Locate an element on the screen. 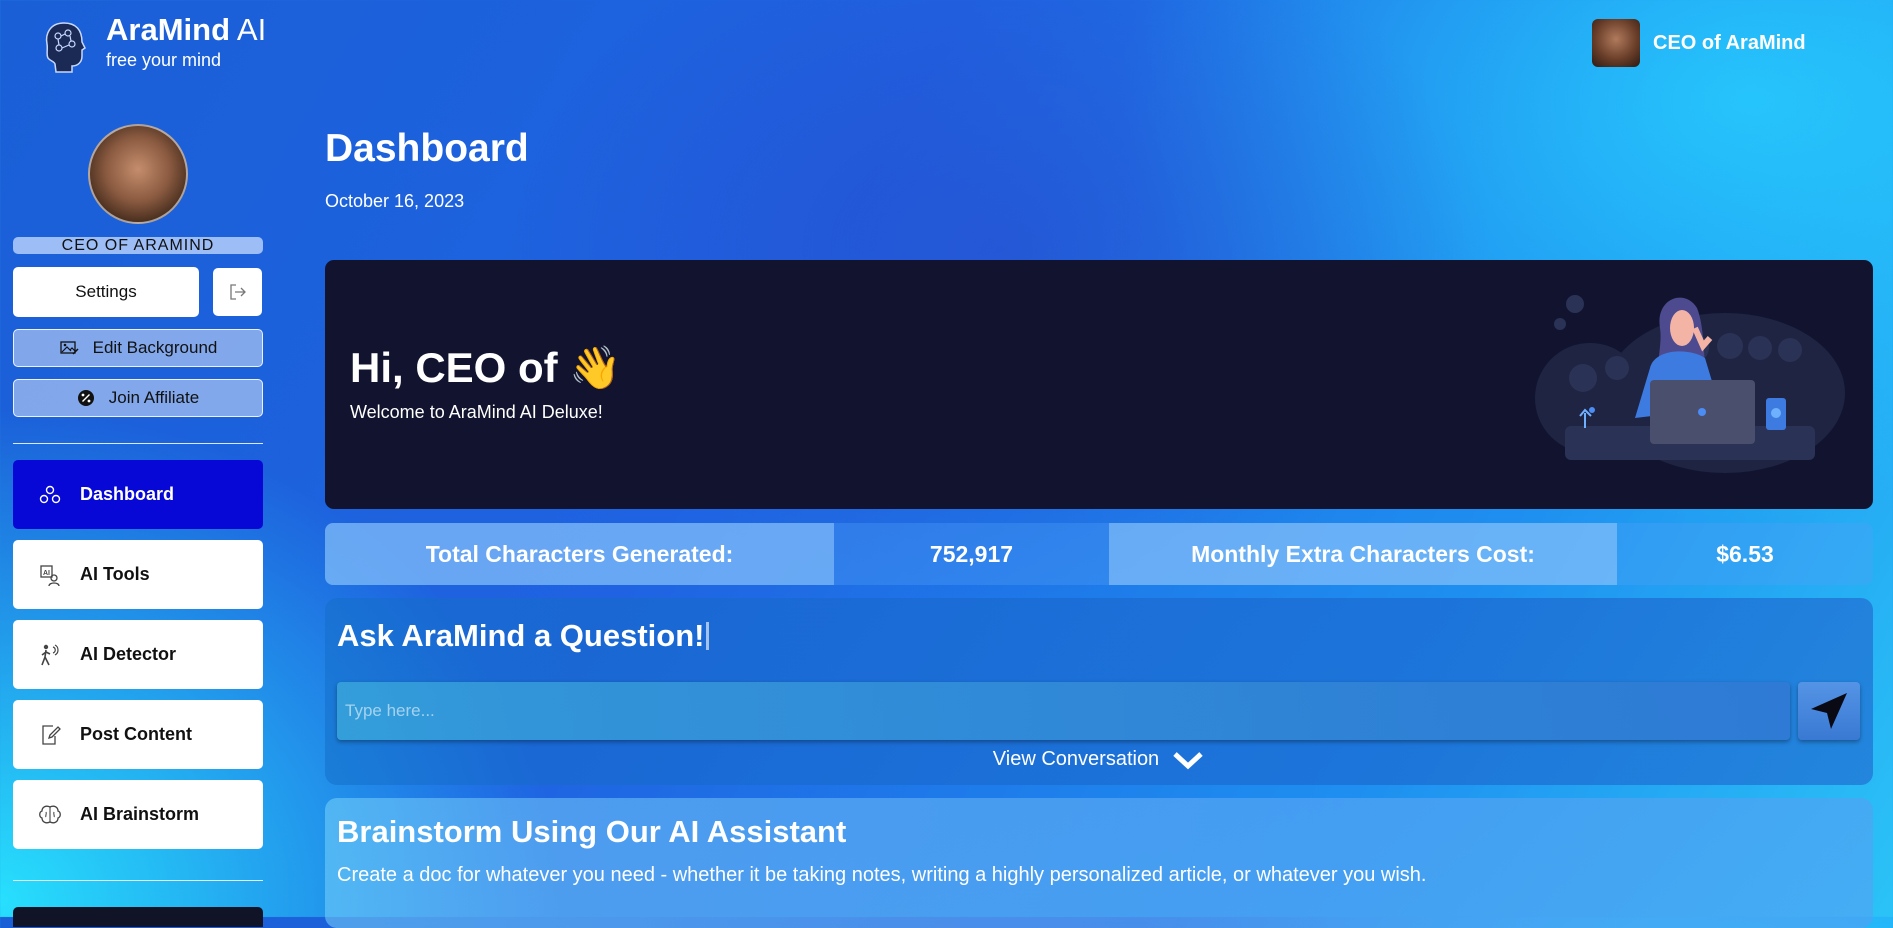  role-label: CEO OF ARAMIND is located at coordinates (138, 245).